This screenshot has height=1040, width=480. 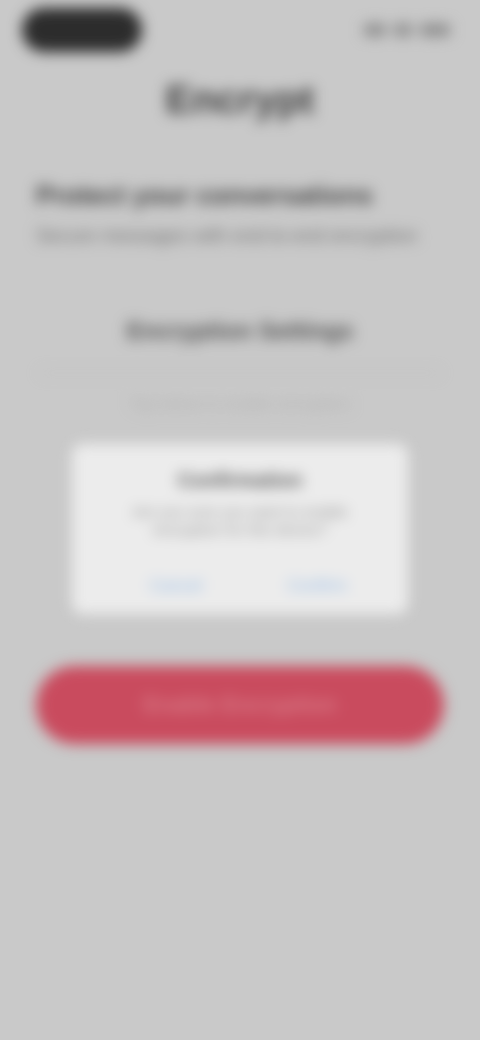 I want to click on group-hint: Tap below to enable encryption, so click(x=240, y=404).